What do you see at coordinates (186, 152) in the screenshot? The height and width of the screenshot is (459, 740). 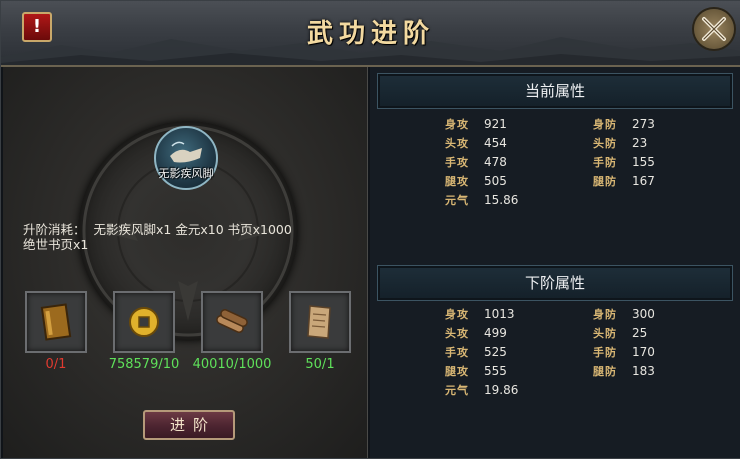 I see `kick-icon` at bounding box center [186, 152].